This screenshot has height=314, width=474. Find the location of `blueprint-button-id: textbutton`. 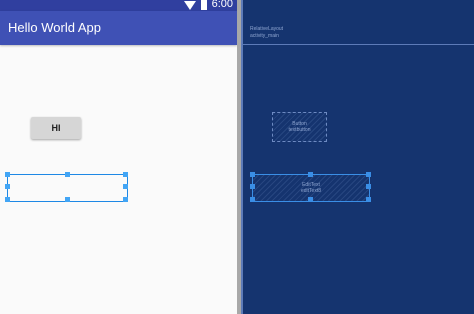

blueprint-button-id: textbutton is located at coordinates (299, 130).